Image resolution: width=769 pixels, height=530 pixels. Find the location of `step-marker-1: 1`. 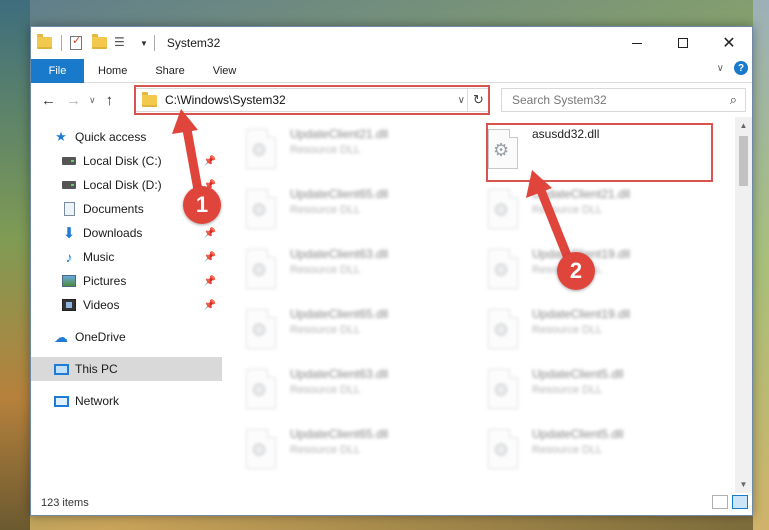

step-marker-1: 1 is located at coordinates (202, 205).